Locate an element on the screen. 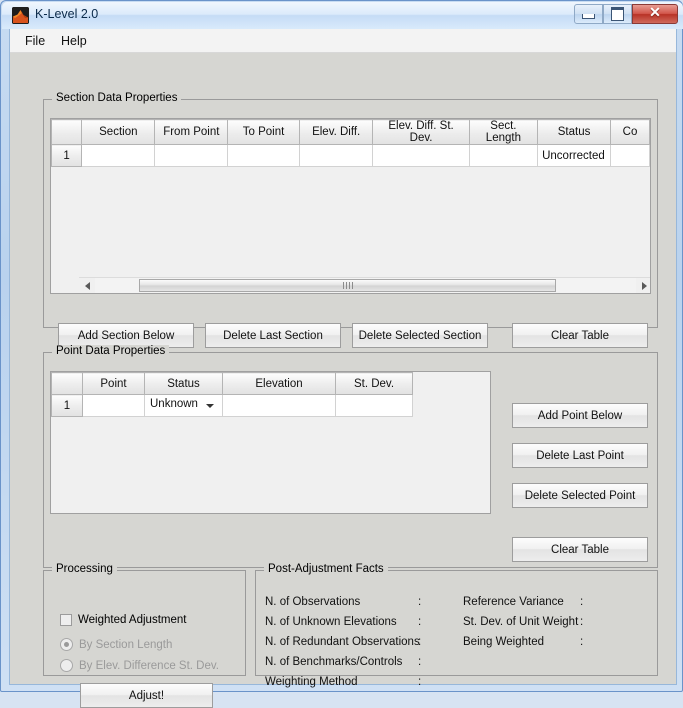  window-title: K-Level 2.0 is located at coordinates (67, 14).